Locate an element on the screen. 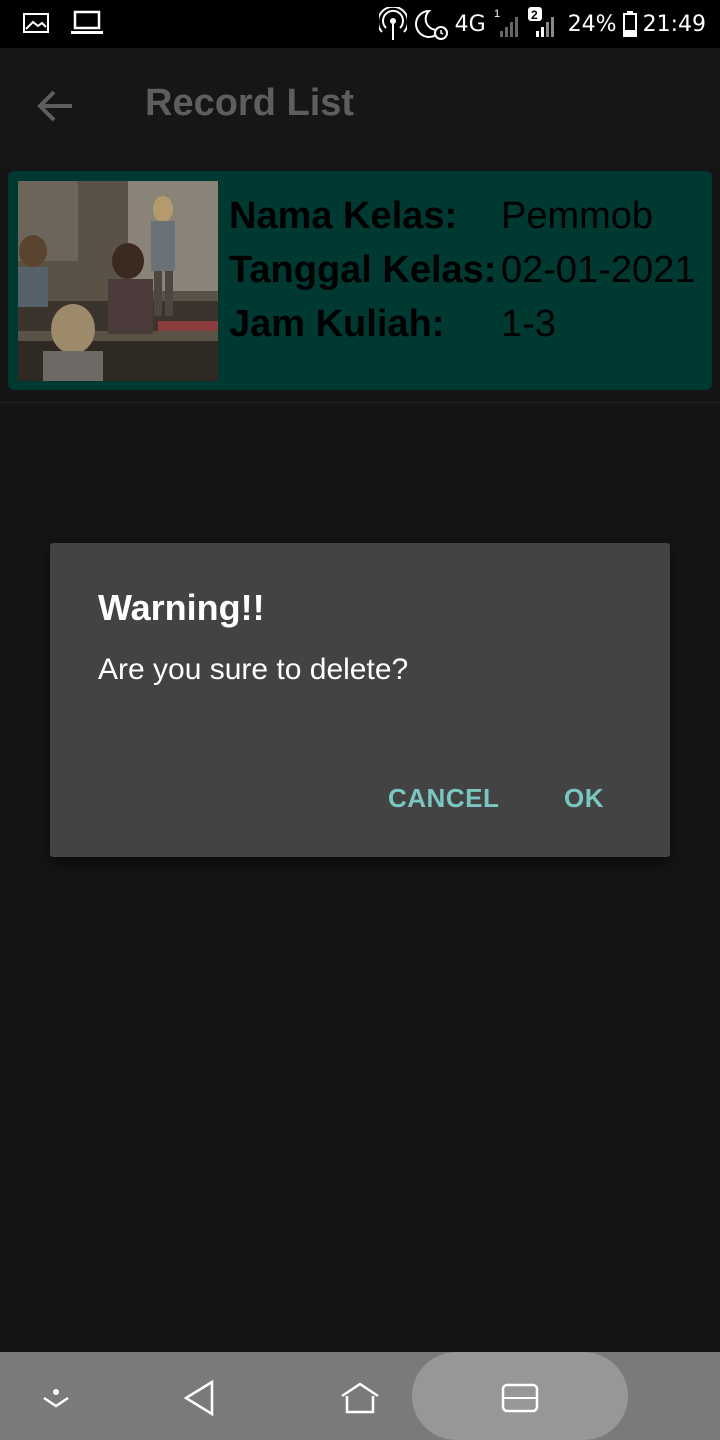 Image resolution: width=720 pixels, height=1440 pixels. list-divider is located at coordinates (360, 402).